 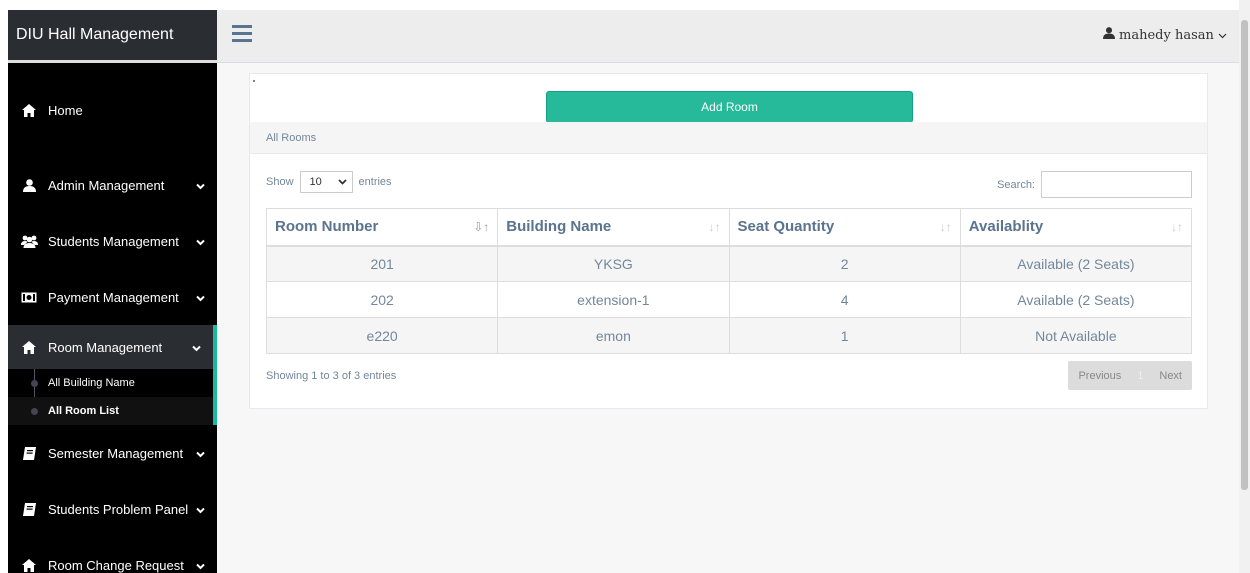 I want to click on menu-toggle-icon, so click(x=242, y=35).